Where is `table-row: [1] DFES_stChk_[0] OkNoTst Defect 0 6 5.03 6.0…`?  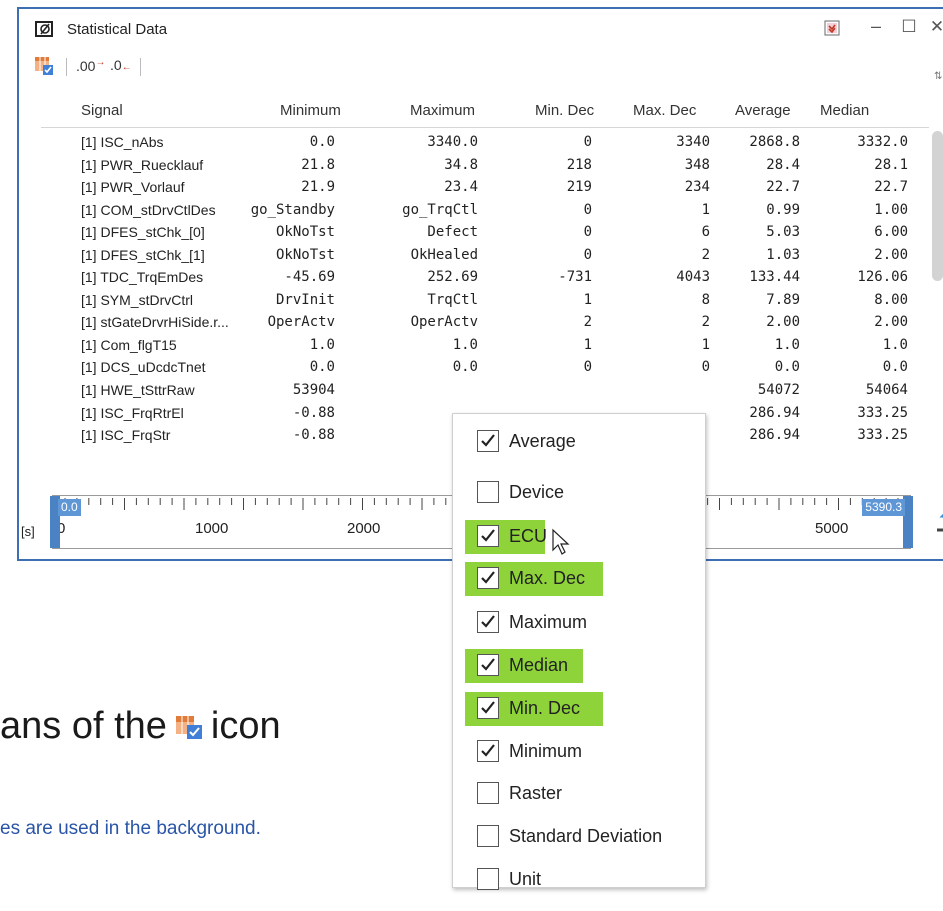
table-row: [1] DFES_stChk_[0] OkNoTst Defect 0 6 5.03 6.0… is located at coordinates (474, 232).